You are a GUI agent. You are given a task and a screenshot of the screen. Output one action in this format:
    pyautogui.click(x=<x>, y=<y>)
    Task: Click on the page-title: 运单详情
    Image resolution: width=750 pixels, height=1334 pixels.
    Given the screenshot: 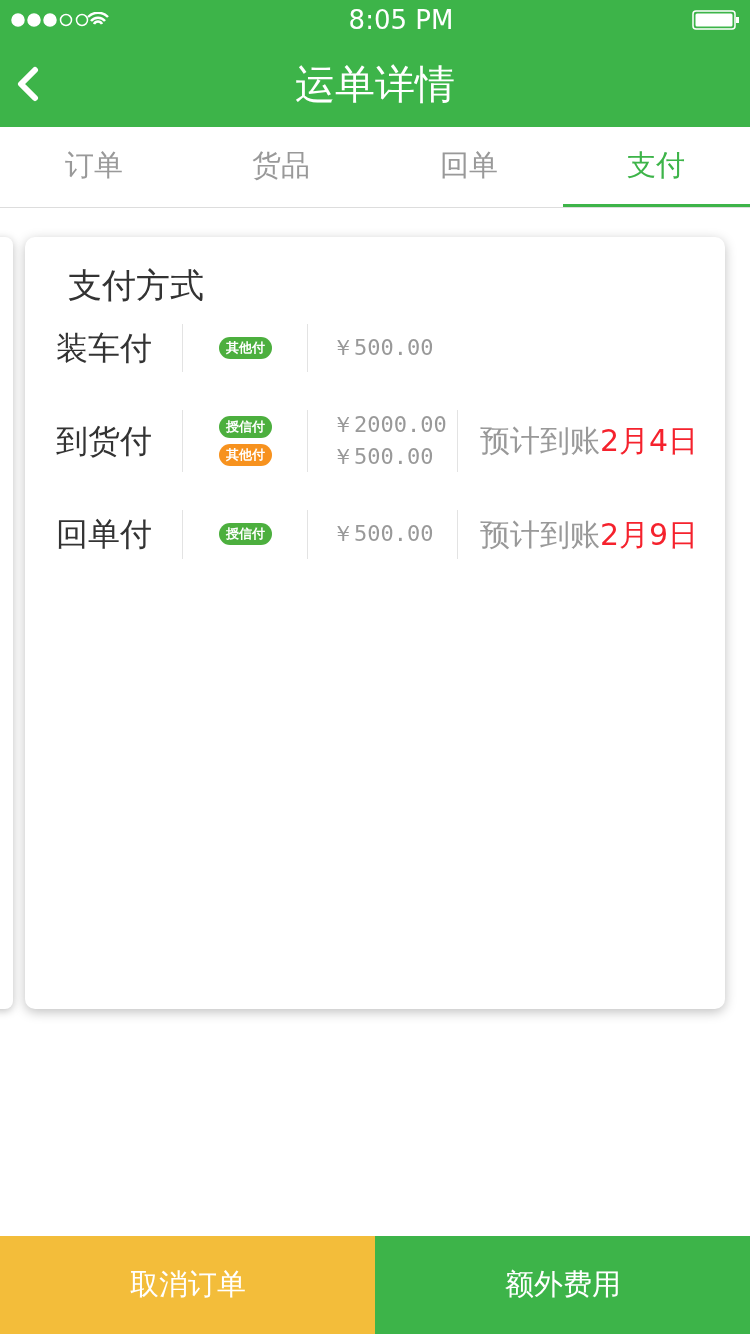 What is the action you would take?
    pyautogui.click(x=375, y=83)
    